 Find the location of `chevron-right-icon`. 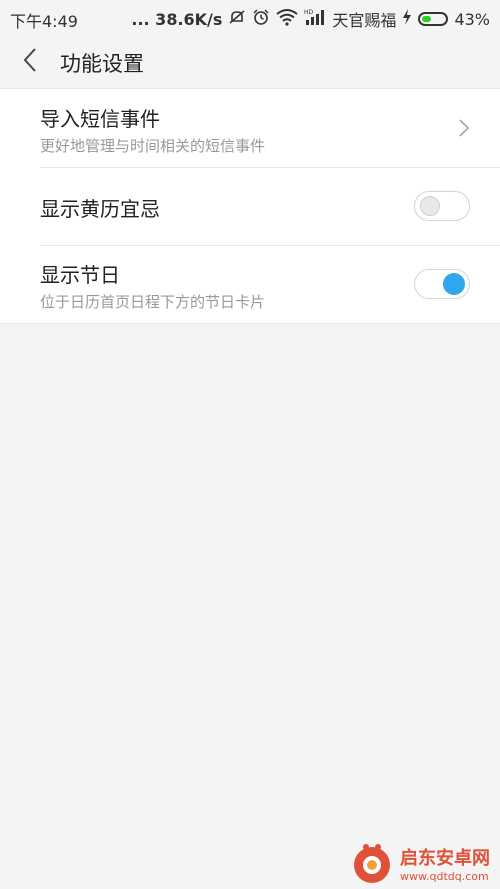

chevron-right-icon is located at coordinates (464, 128).